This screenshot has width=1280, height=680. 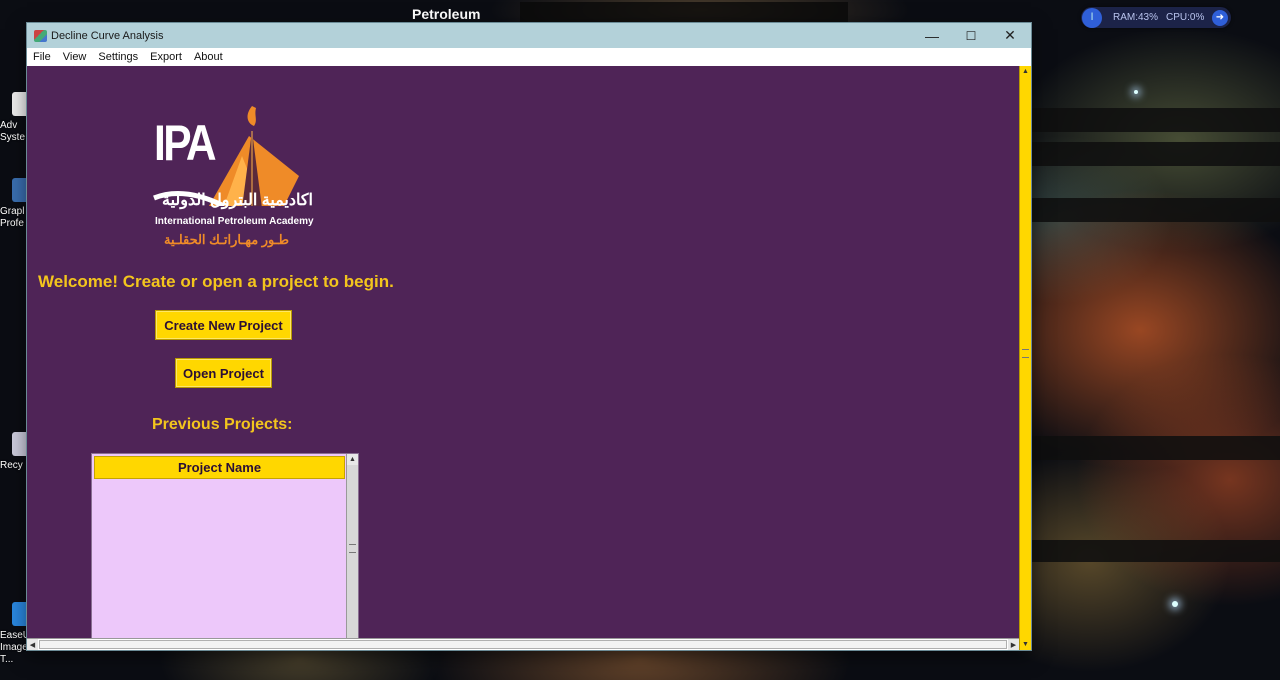 I want to click on table-scrollbar: ▲, so click(x=352, y=547).